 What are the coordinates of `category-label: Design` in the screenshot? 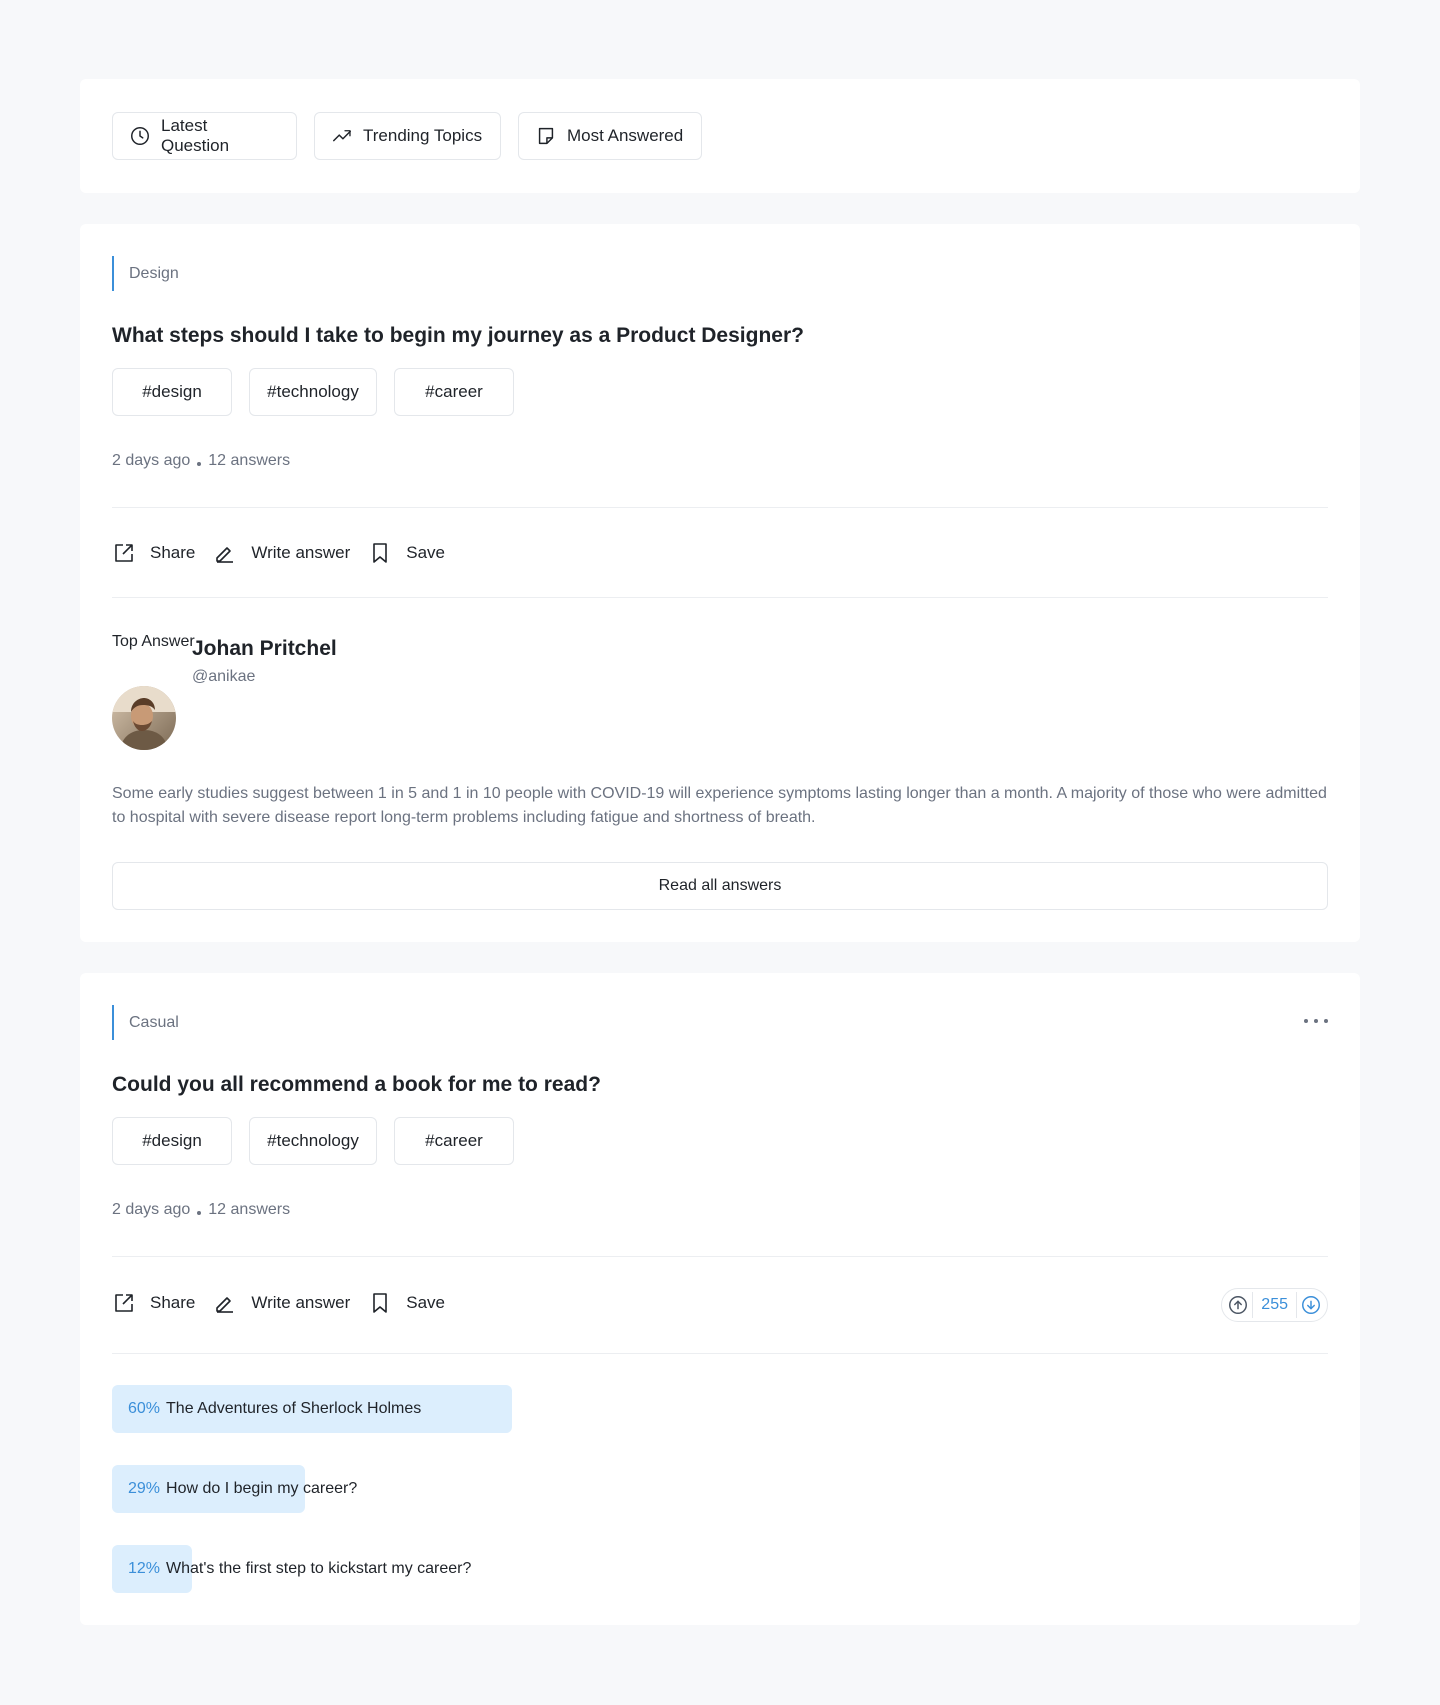 It's located at (145, 273).